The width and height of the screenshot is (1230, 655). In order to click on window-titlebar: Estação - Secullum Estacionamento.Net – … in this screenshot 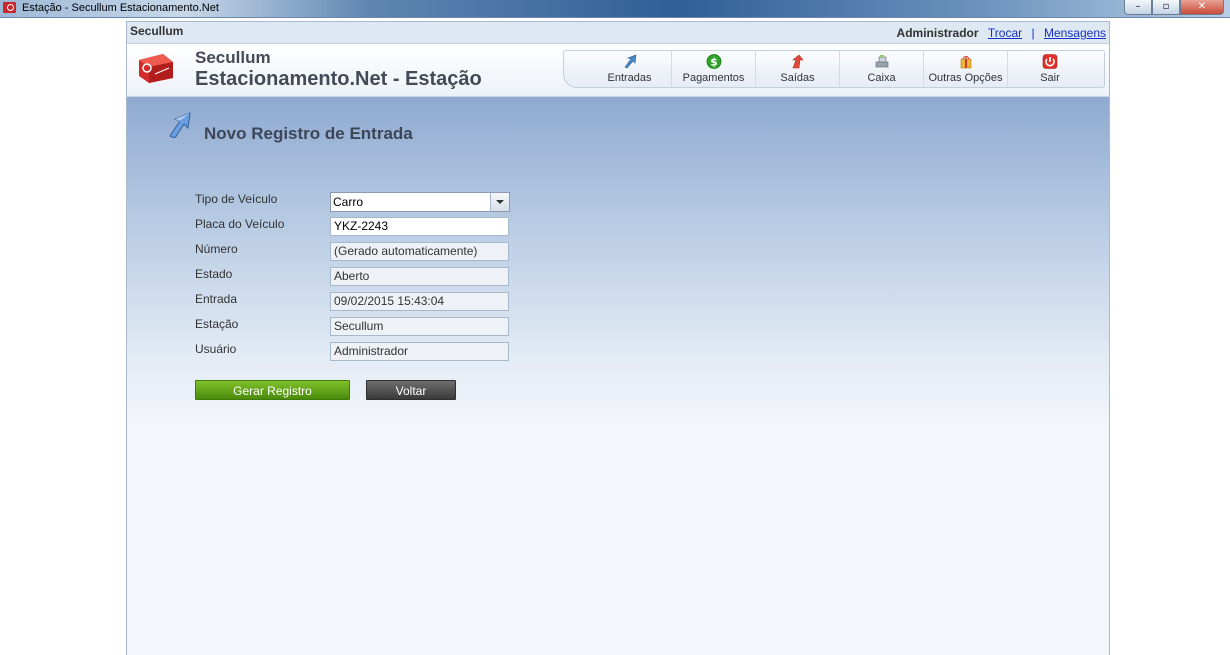, I will do `click(615, 9)`.